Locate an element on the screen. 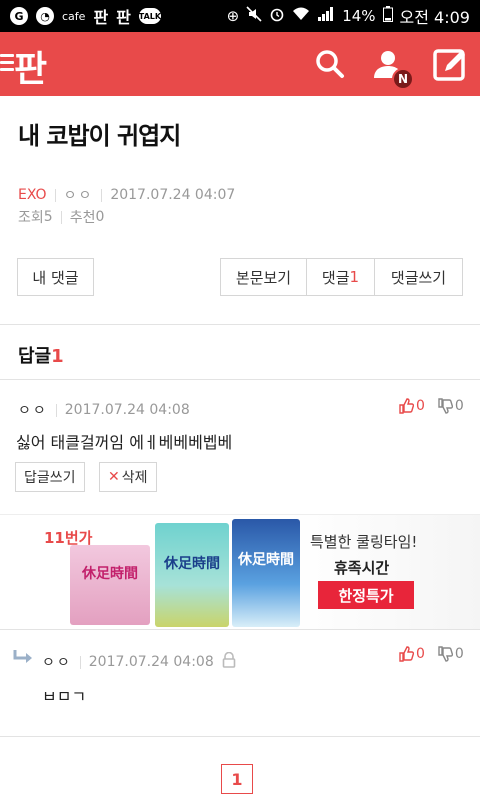  pann-app-icon: 판 is located at coordinates (101, 17).